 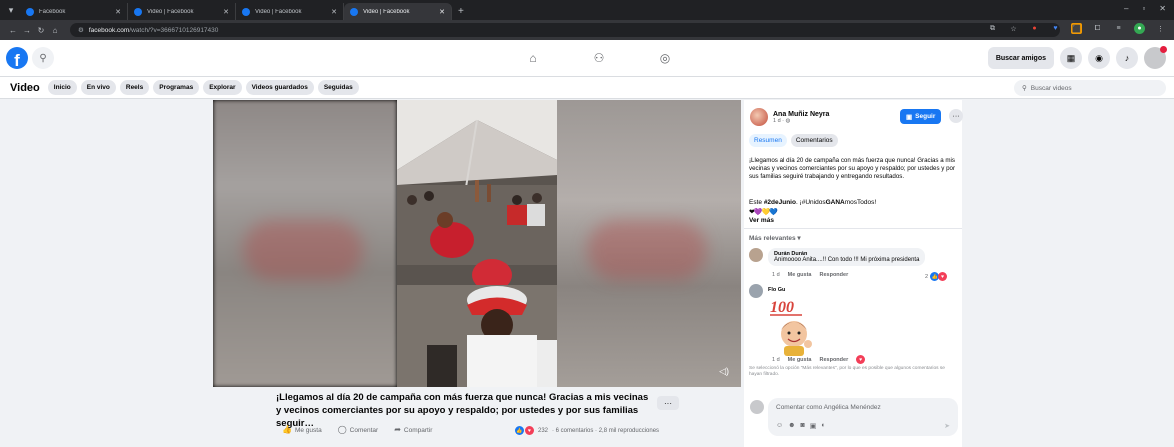 I want to click on send-icon: ➤, so click(x=947, y=426).